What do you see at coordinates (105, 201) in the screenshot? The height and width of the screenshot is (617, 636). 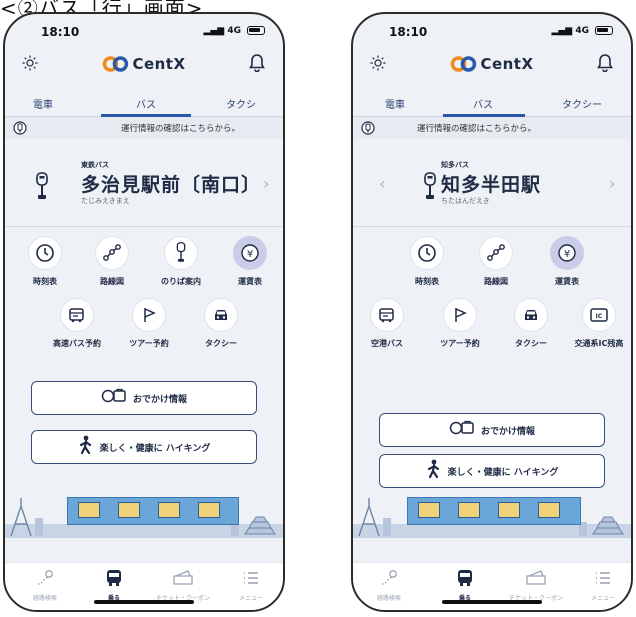 I see `station-reading: たじみえきまえ` at bounding box center [105, 201].